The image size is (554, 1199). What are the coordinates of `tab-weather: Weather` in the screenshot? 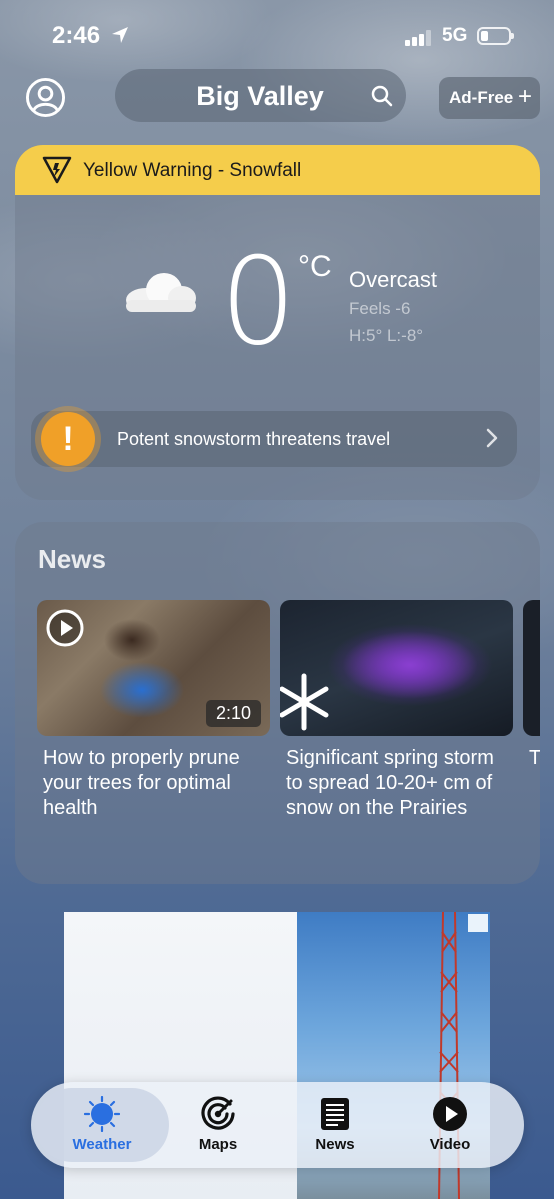 It's located at (102, 1124).